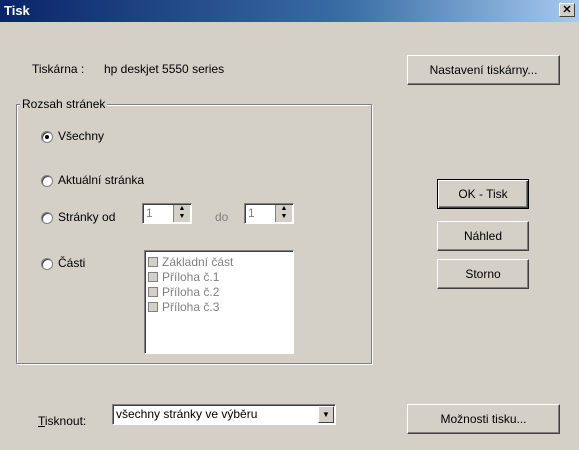 Image resolution: width=579 pixels, height=450 pixels. What do you see at coordinates (58, 69) in the screenshot?
I see `printer-label: Tiskárna :` at bounding box center [58, 69].